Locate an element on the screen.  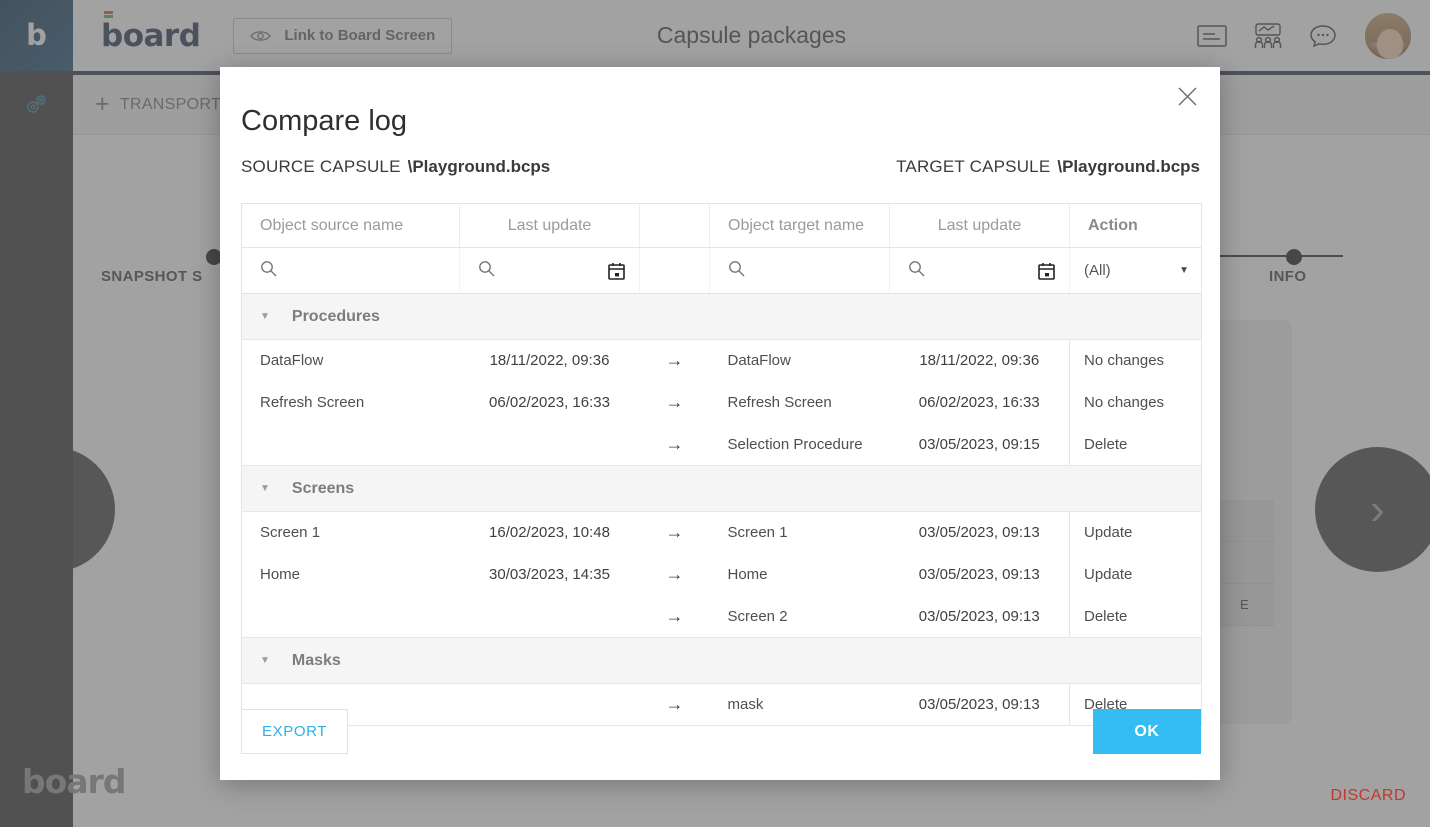
cell-target-name: Selection Procedure is located at coordinates (799, 444).